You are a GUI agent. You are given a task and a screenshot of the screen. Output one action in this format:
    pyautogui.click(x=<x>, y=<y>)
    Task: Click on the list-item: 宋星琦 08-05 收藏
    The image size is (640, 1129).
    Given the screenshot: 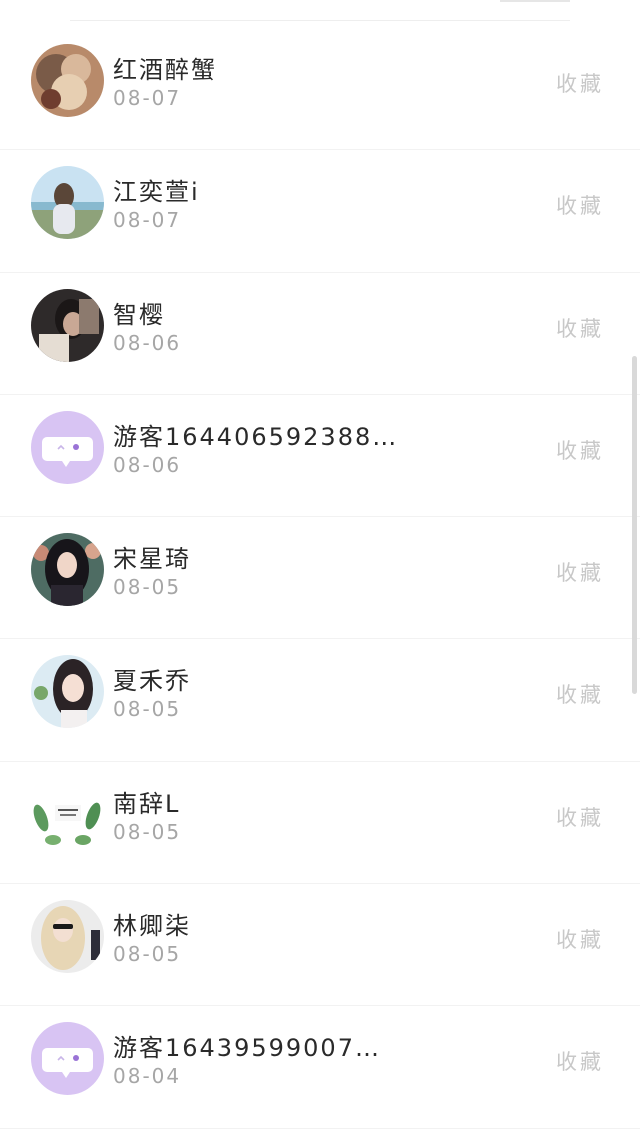 What is the action you would take?
    pyautogui.click(x=320, y=578)
    